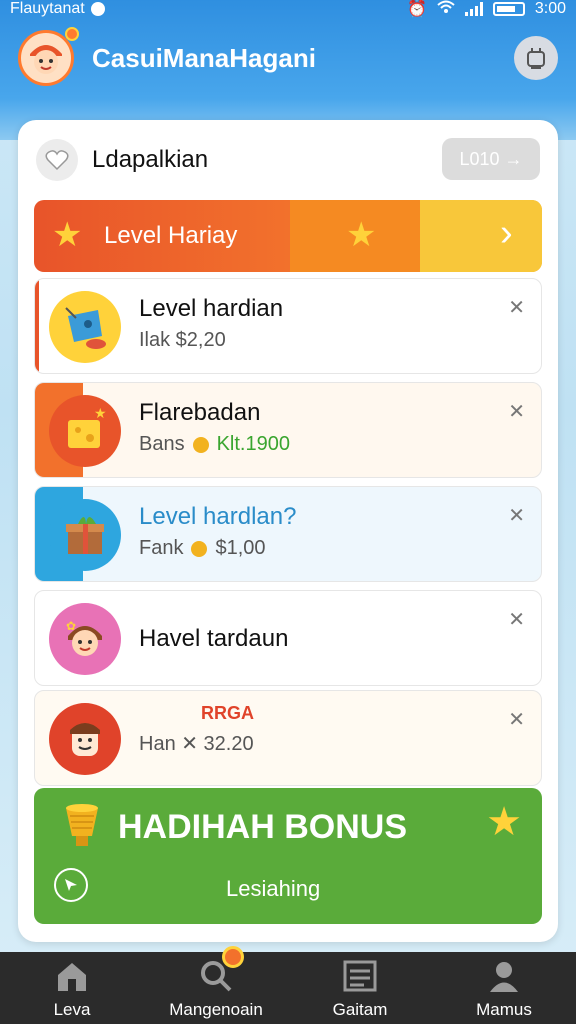 The width and height of the screenshot is (576, 1024). I want to click on app-title: CasuiManaHagani, so click(204, 57).